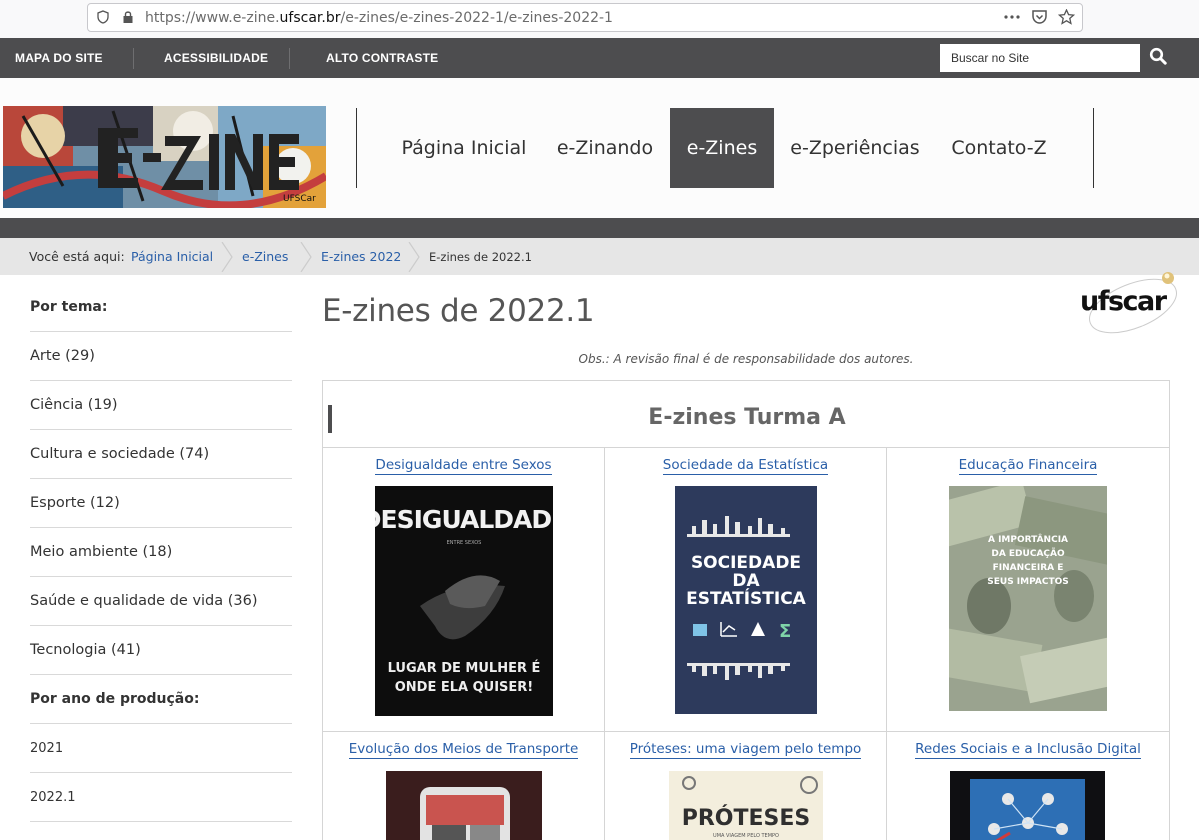 The height and width of the screenshot is (840, 1199). I want to click on zine-title-link: Desigualdade entre Sexos, so click(463, 466).